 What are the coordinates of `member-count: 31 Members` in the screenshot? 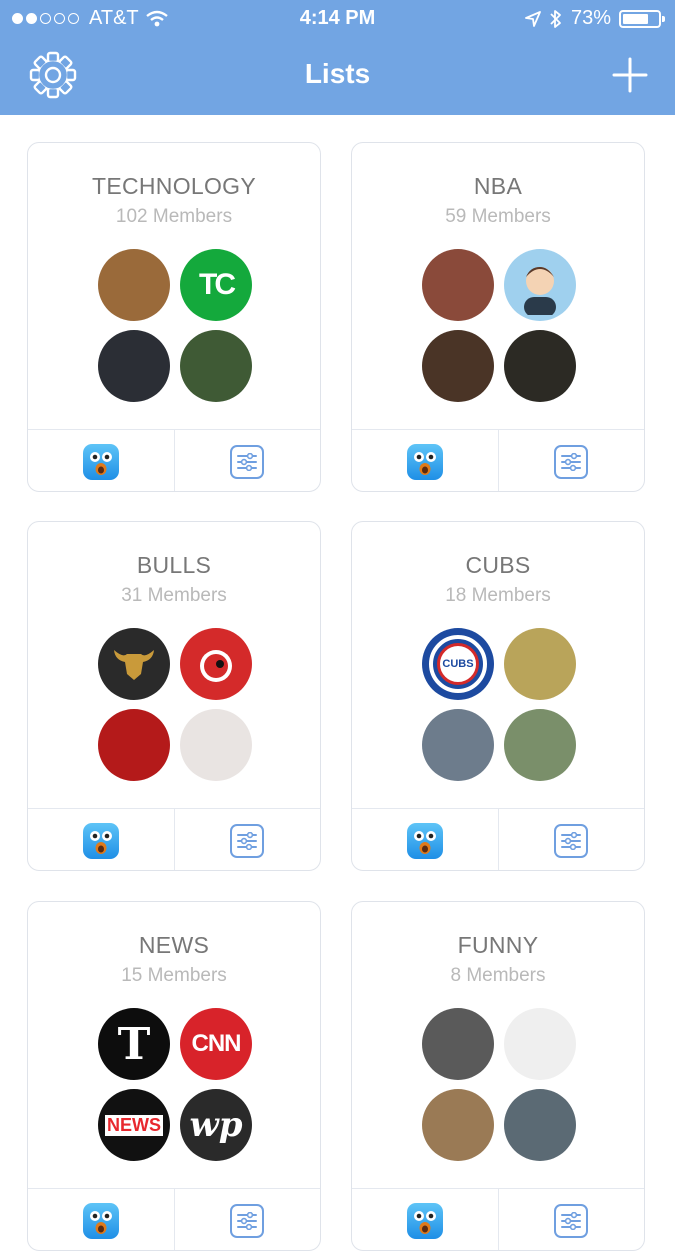 It's located at (174, 595).